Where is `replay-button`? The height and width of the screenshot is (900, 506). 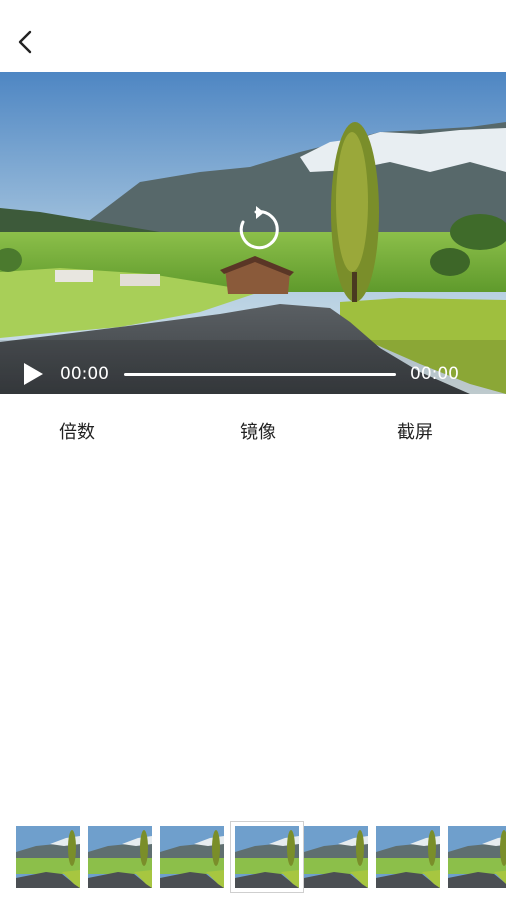 replay-button is located at coordinates (256, 230).